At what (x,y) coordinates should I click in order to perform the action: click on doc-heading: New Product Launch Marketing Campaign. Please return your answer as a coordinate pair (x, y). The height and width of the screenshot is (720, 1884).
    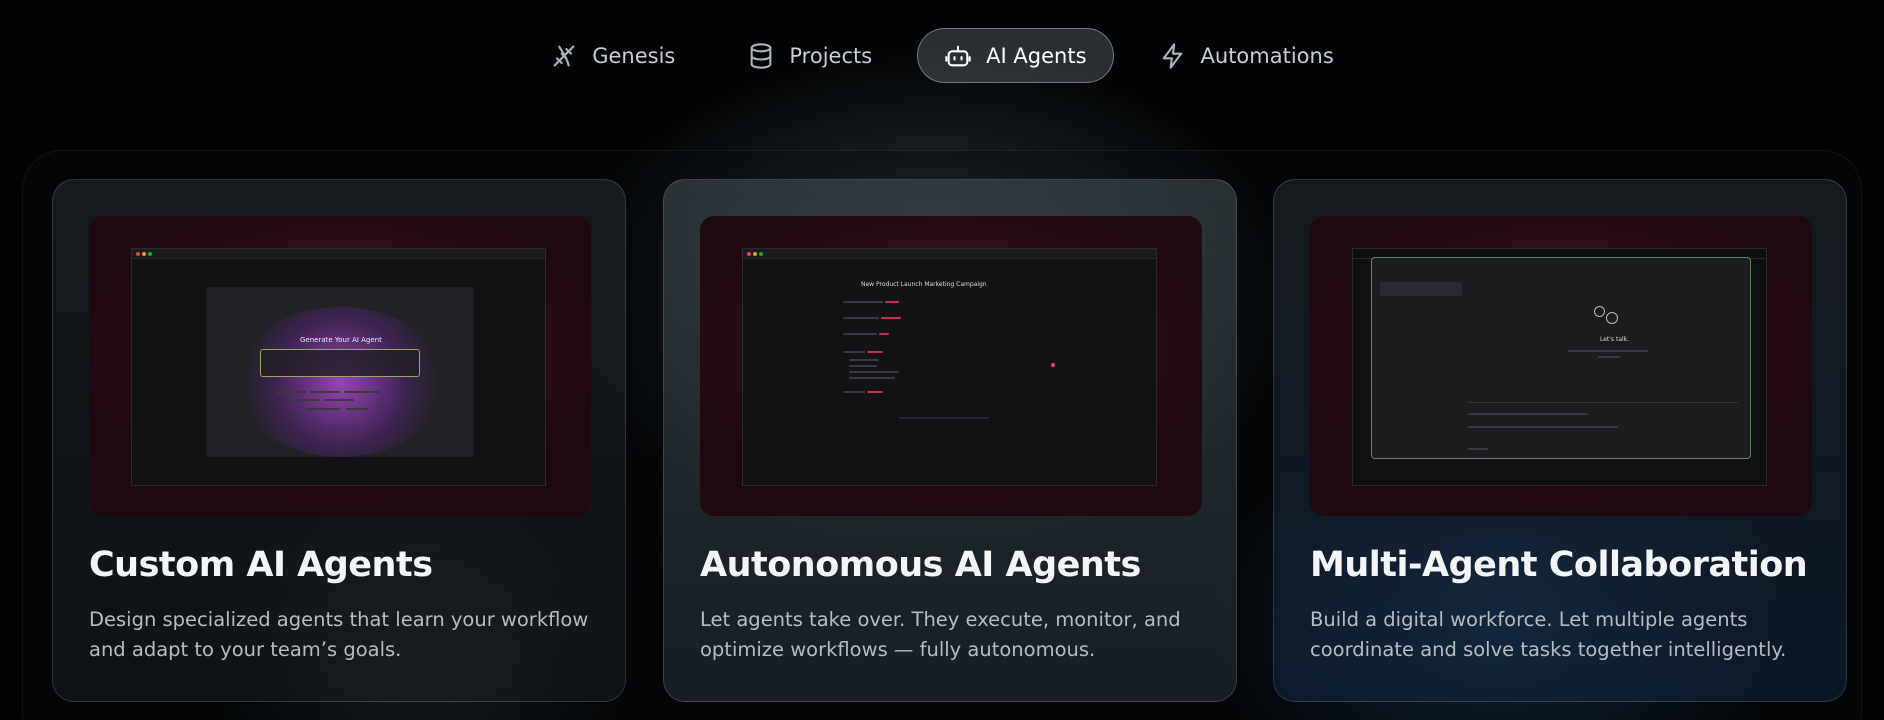
    Looking at the image, I should click on (924, 284).